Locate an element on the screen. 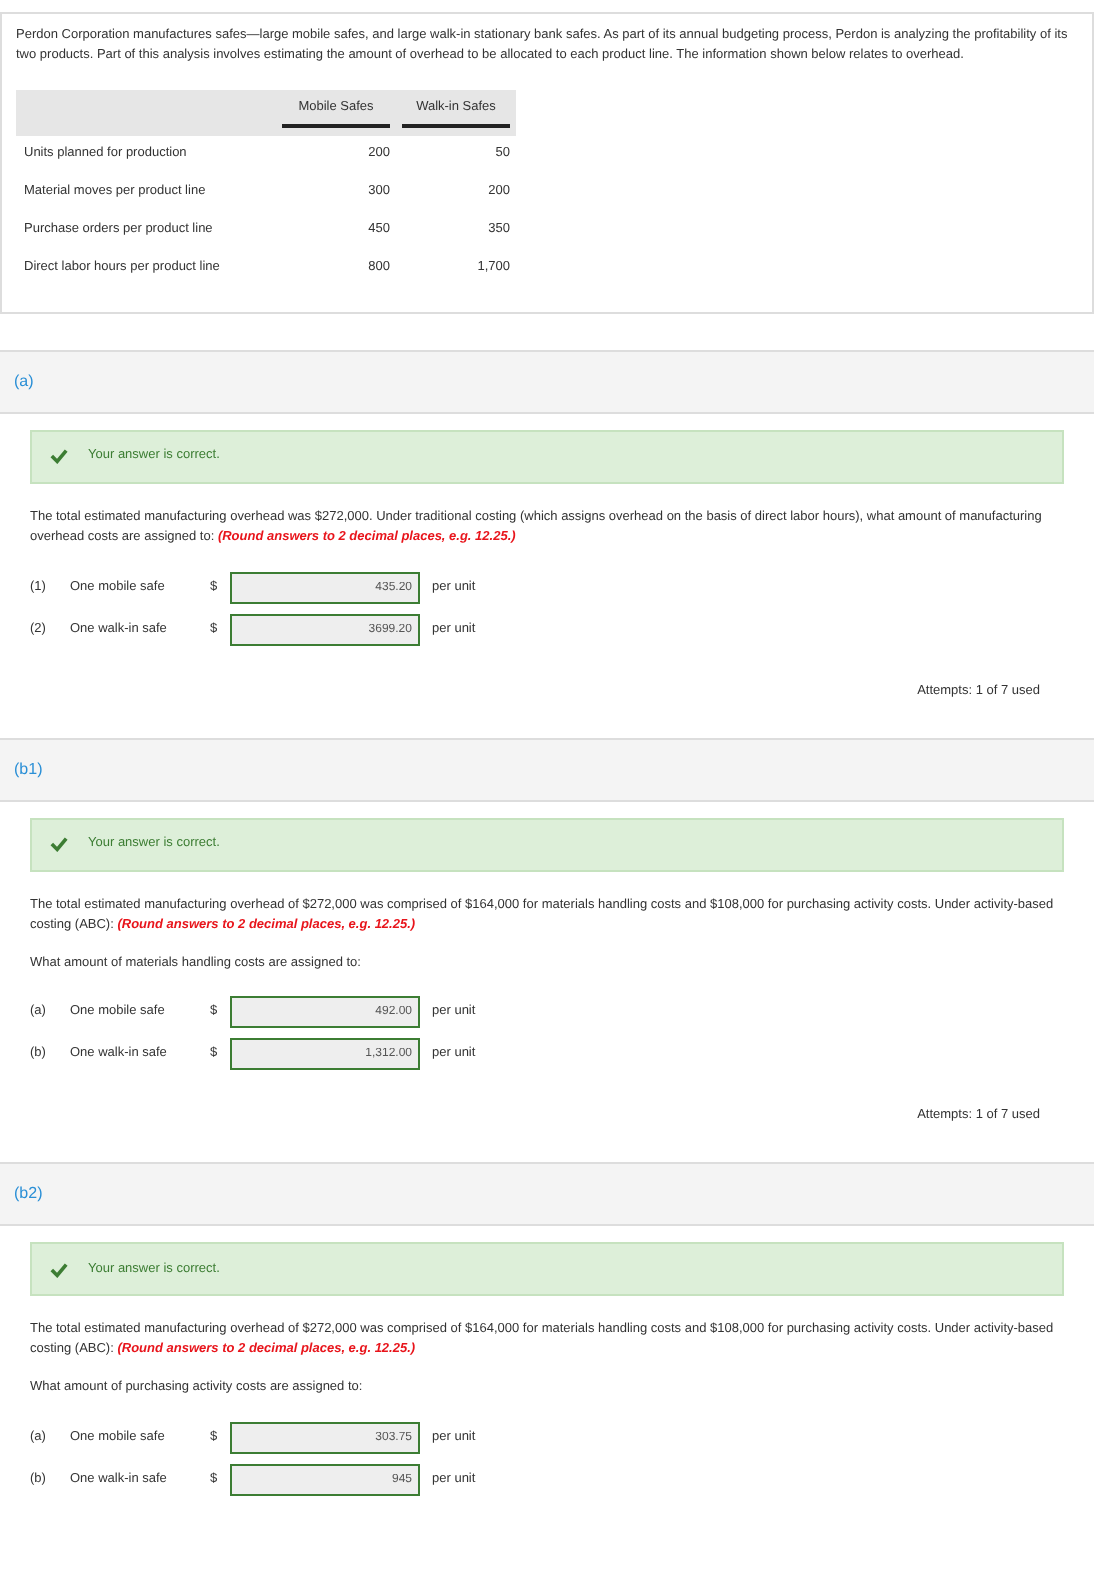 The height and width of the screenshot is (1584, 1094). part-label: (b1) is located at coordinates (28, 769).